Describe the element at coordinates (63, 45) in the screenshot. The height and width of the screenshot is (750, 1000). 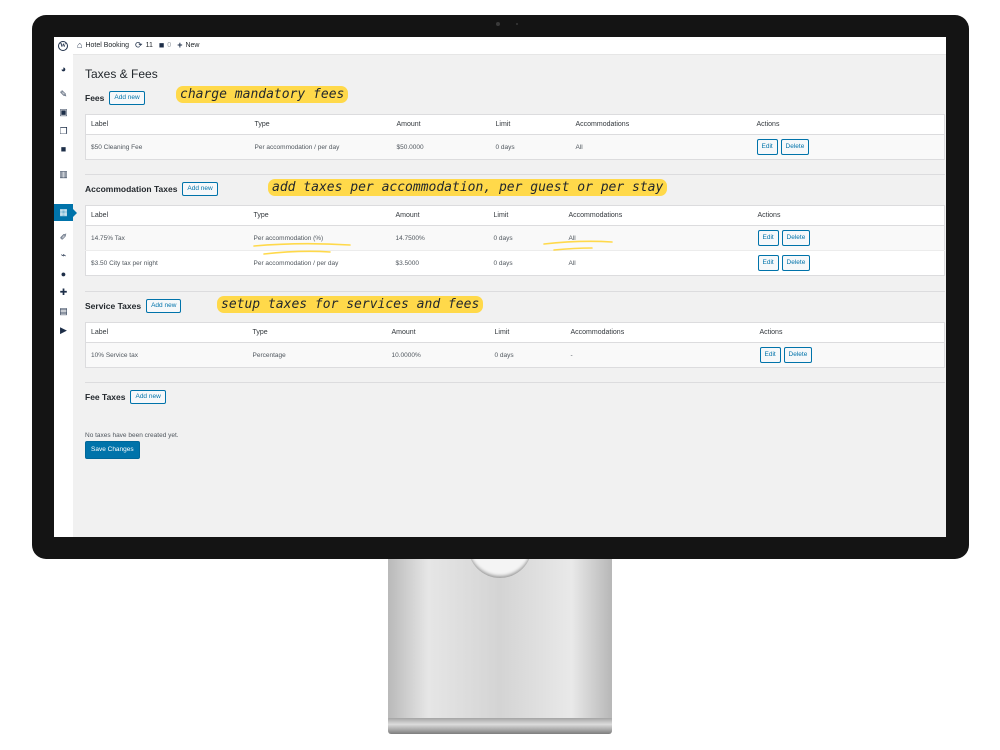
I see `wordpress-menu: W` at that location.